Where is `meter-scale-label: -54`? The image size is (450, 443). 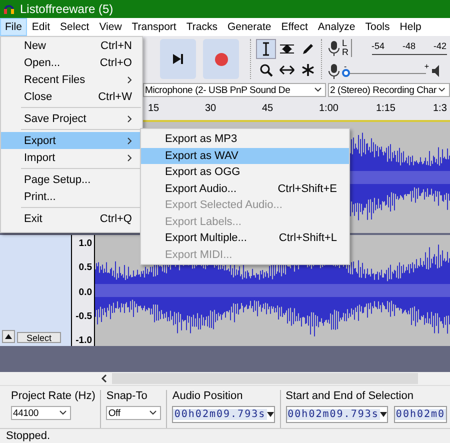 meter-scale-label: -54 is located at coordinates (378, 46).